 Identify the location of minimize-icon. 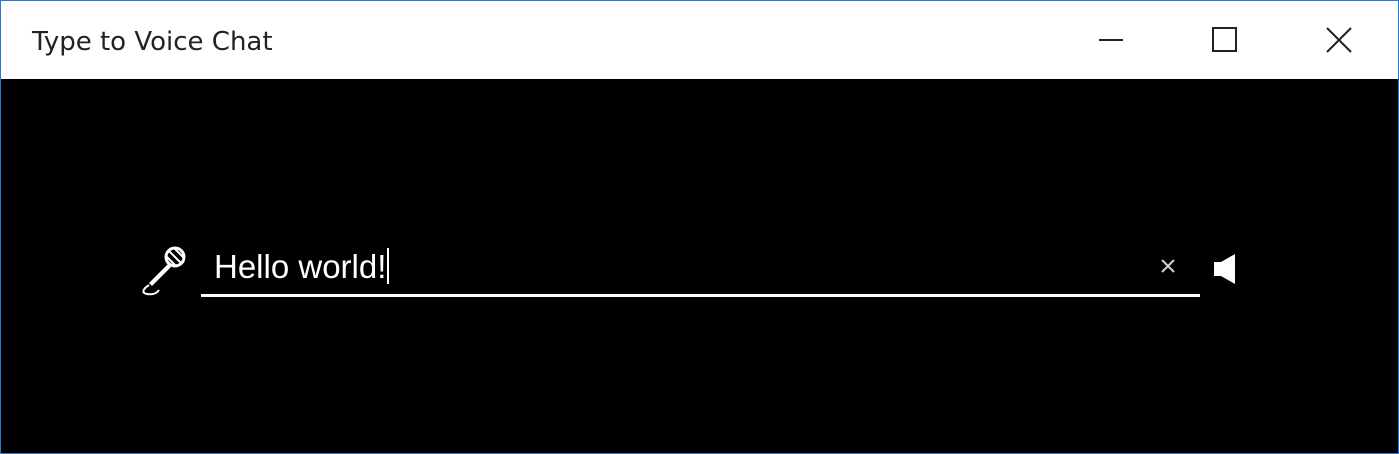
(1111, 40).